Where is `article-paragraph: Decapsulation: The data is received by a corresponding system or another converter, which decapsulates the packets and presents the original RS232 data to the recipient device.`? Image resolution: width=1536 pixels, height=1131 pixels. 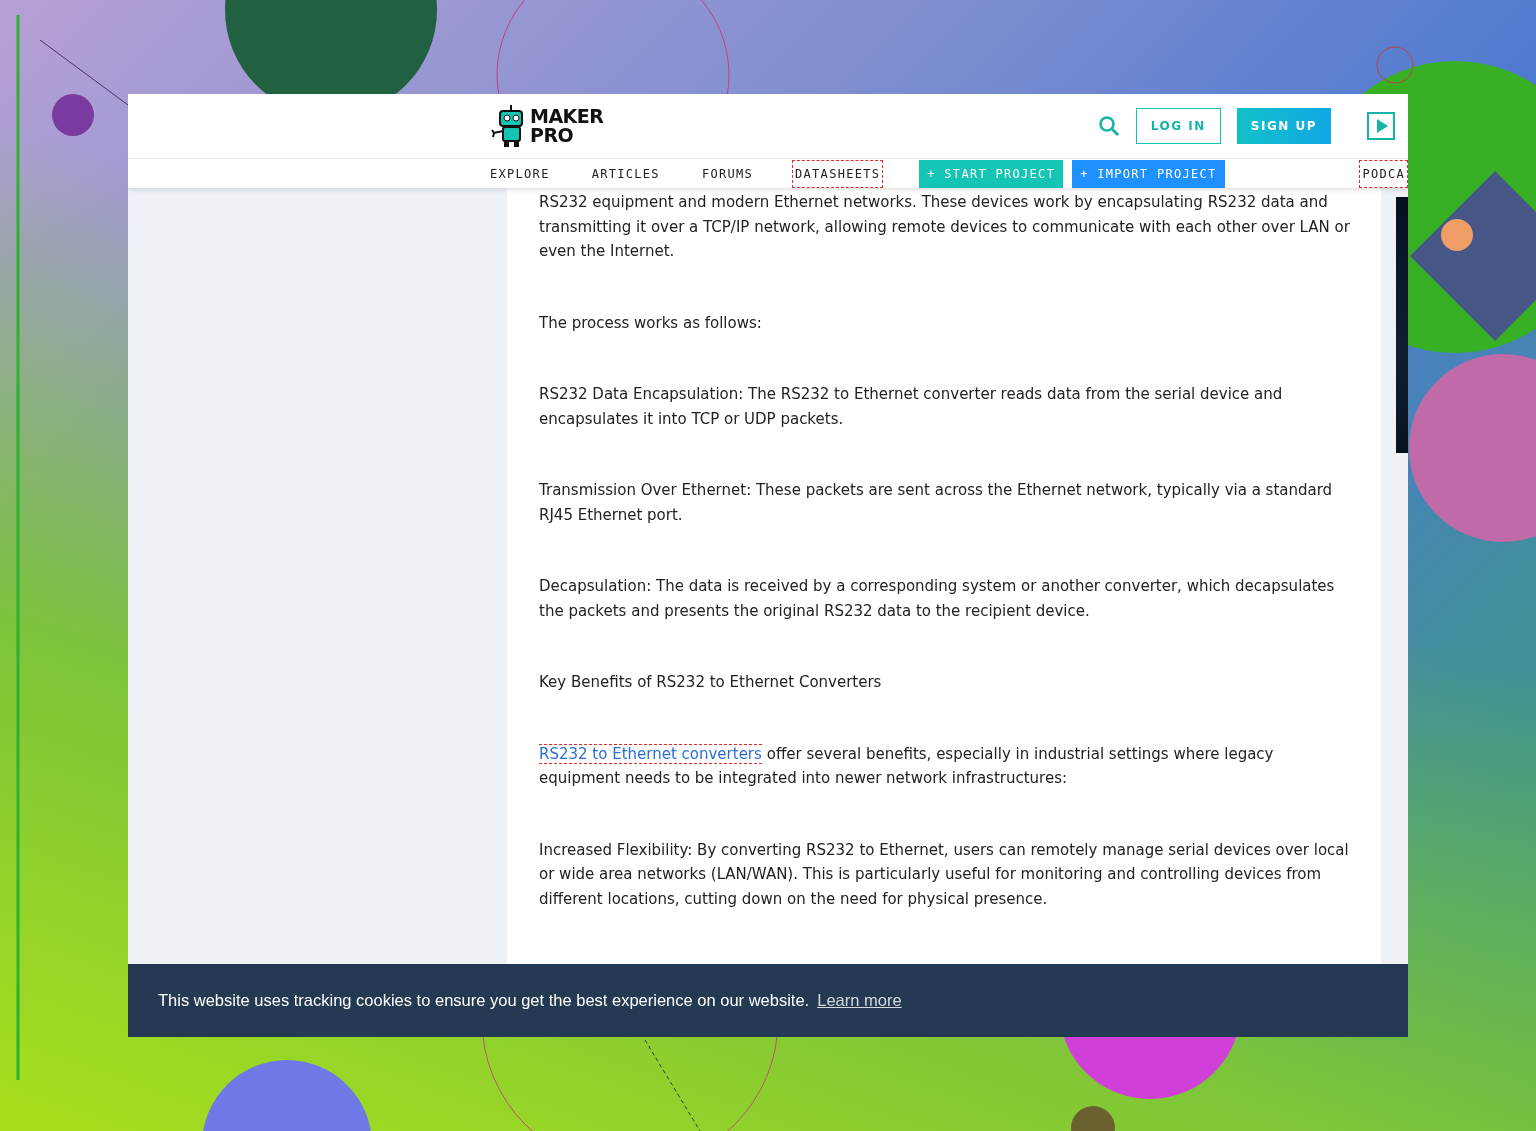 article-paragraph: Decapsulation: The data is received by a corresponding system or another converter, which decapsulates the packets and presents the original RS232 data to the recipient device. is located at coordinates (937, 599).